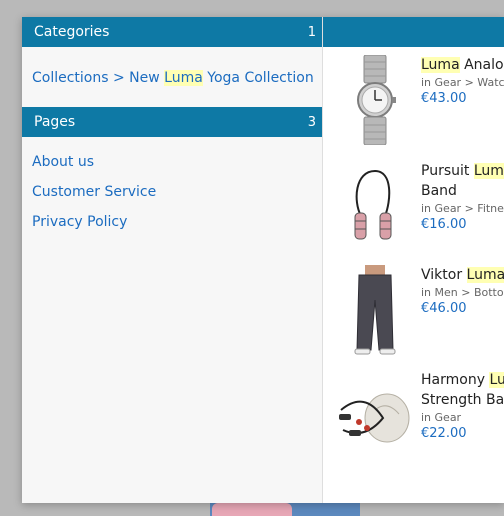 The image size is (504, 516). I want to click on product-category: in Gear > Watch, so click(462, 82).